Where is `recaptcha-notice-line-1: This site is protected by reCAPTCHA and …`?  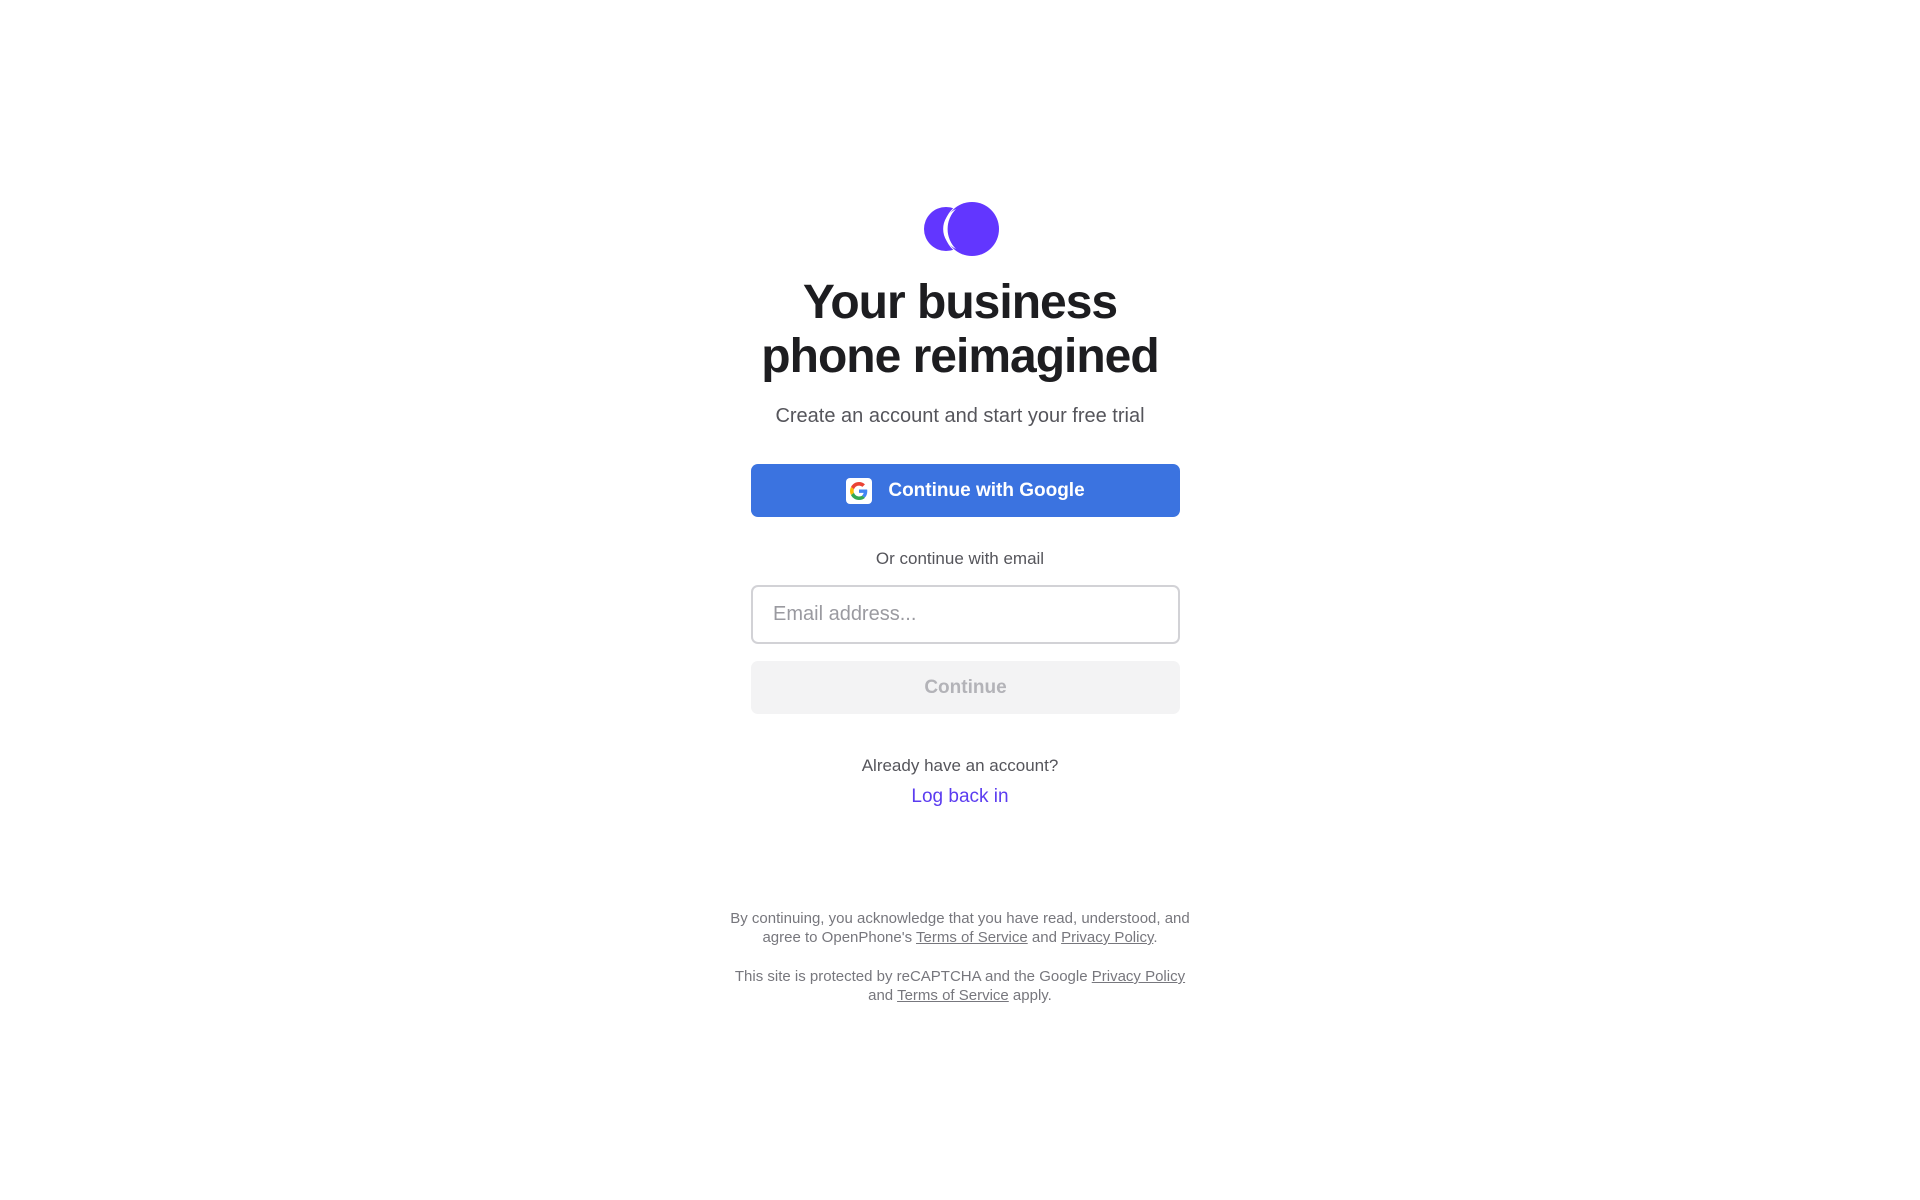
recaptcha-notice-line-1: This site is protected by reCAPTCHA and … is located at coordinates (960, 976).